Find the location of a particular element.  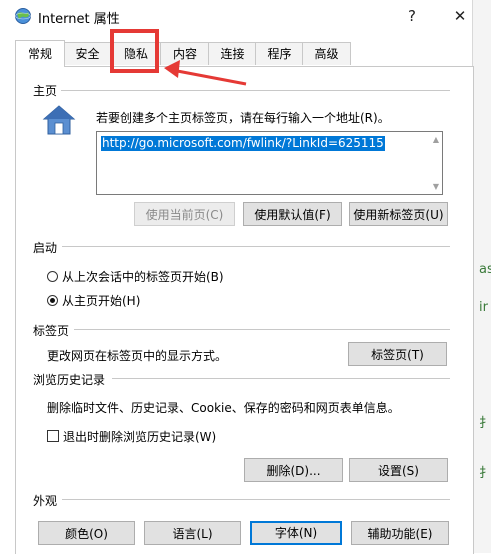

delete-on-exit-label: 退出时删除浏览历史记录(W) is located at coordinates (140, 437).